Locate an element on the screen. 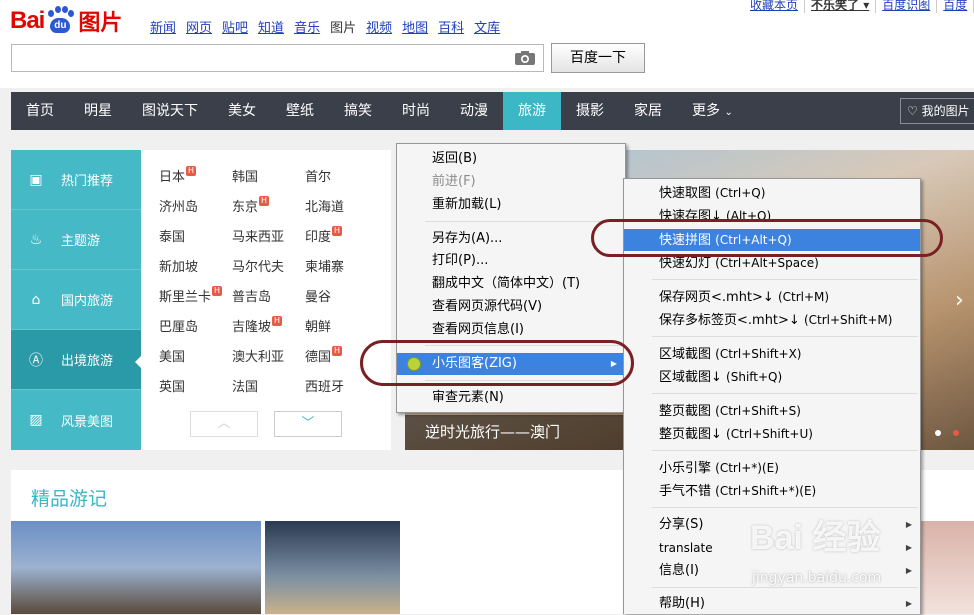 This screenshot has height=615, width=974. place-item: 韩国 is located at coordinates (245, 175).